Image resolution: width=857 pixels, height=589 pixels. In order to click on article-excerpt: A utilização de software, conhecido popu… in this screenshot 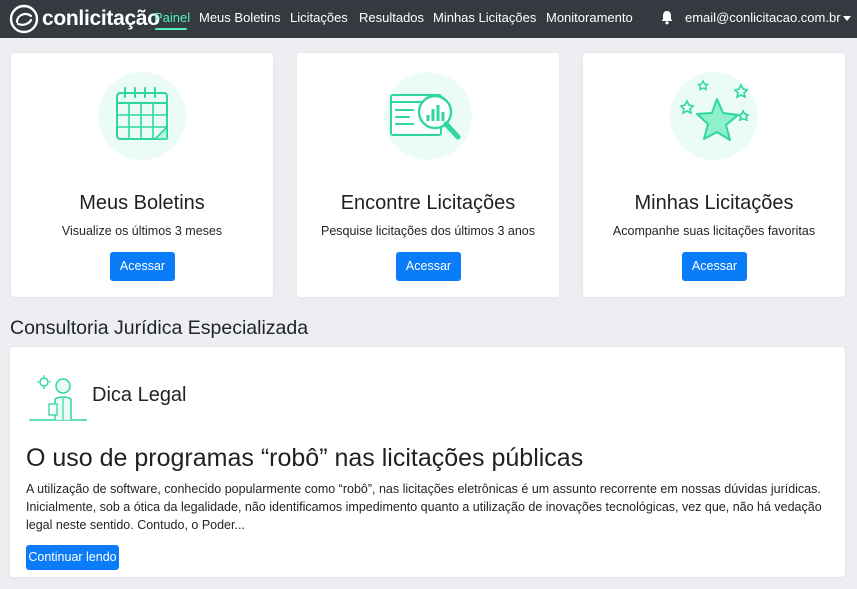, I will do `click(424, 507)`.